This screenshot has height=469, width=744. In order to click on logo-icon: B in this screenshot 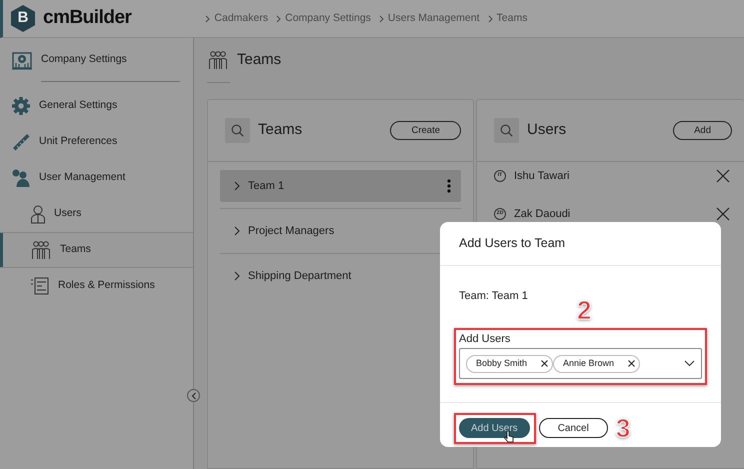, I will do `click(23, 18)`.